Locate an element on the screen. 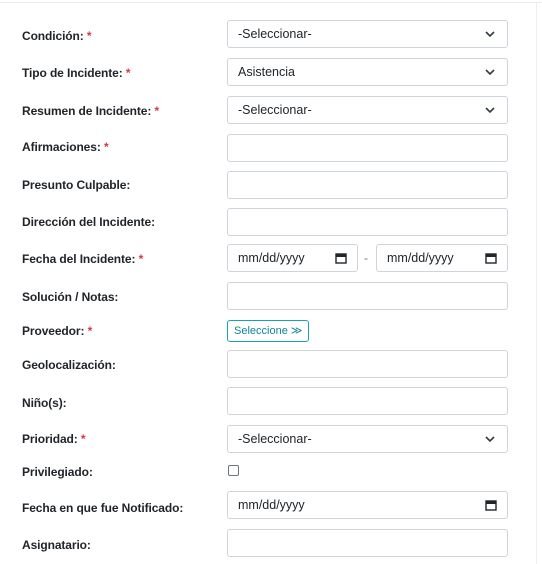 This screenshot has width=542, height=564. prioridad-value: -Seleccionar- is located at coordinates (275, 439).